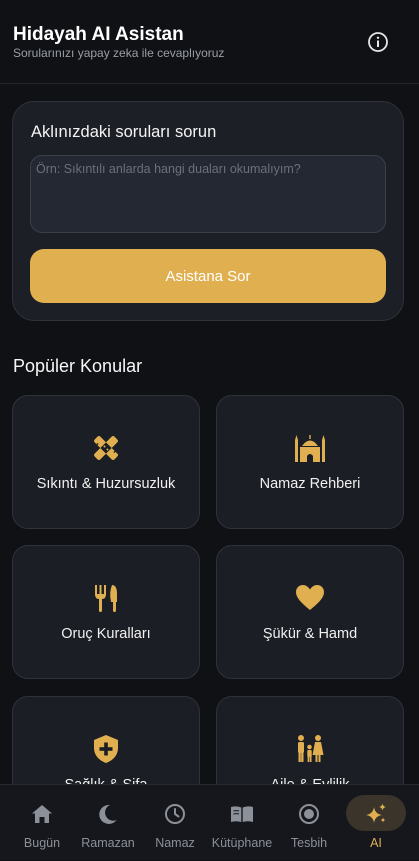  I want to click on clock-icon, so click(175, 814).